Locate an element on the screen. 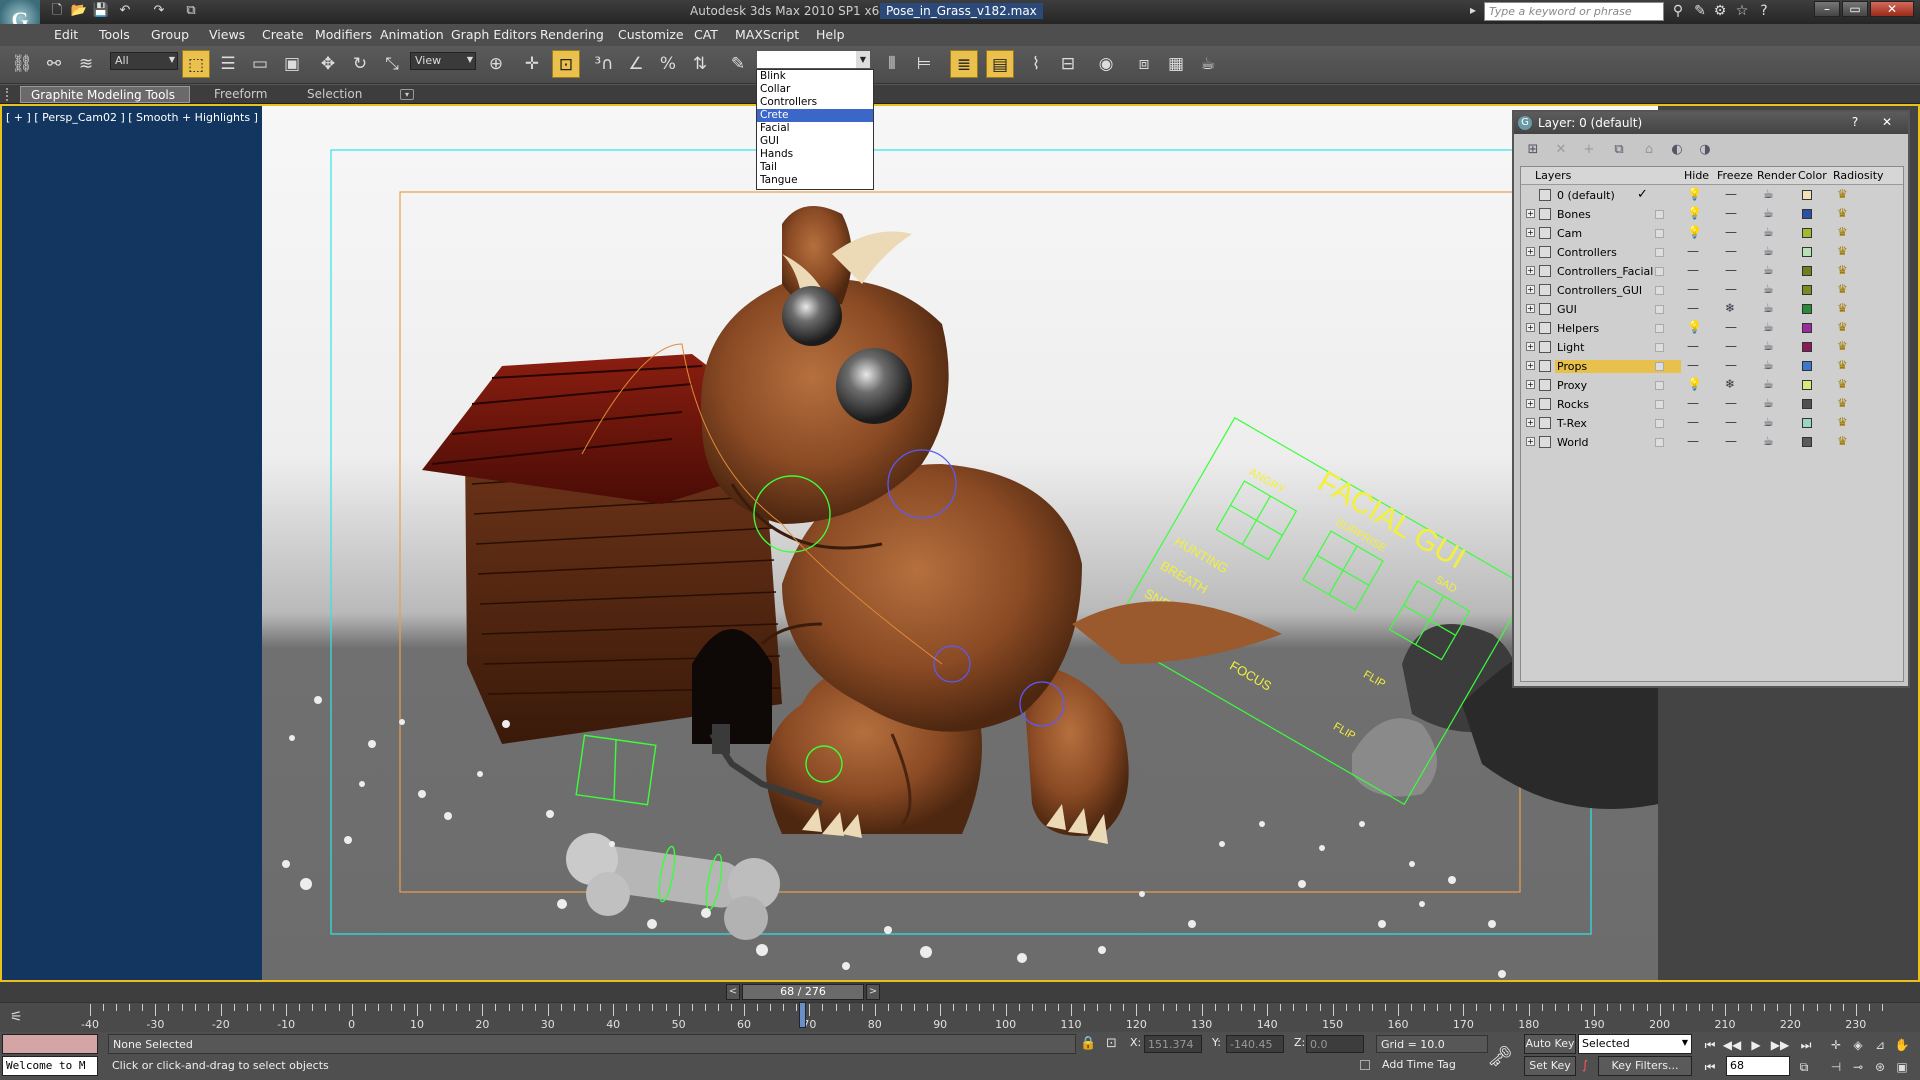 This screenshot has height=1080, width=1920. minimize-window-button: – is located at coordinates (1827, 9).